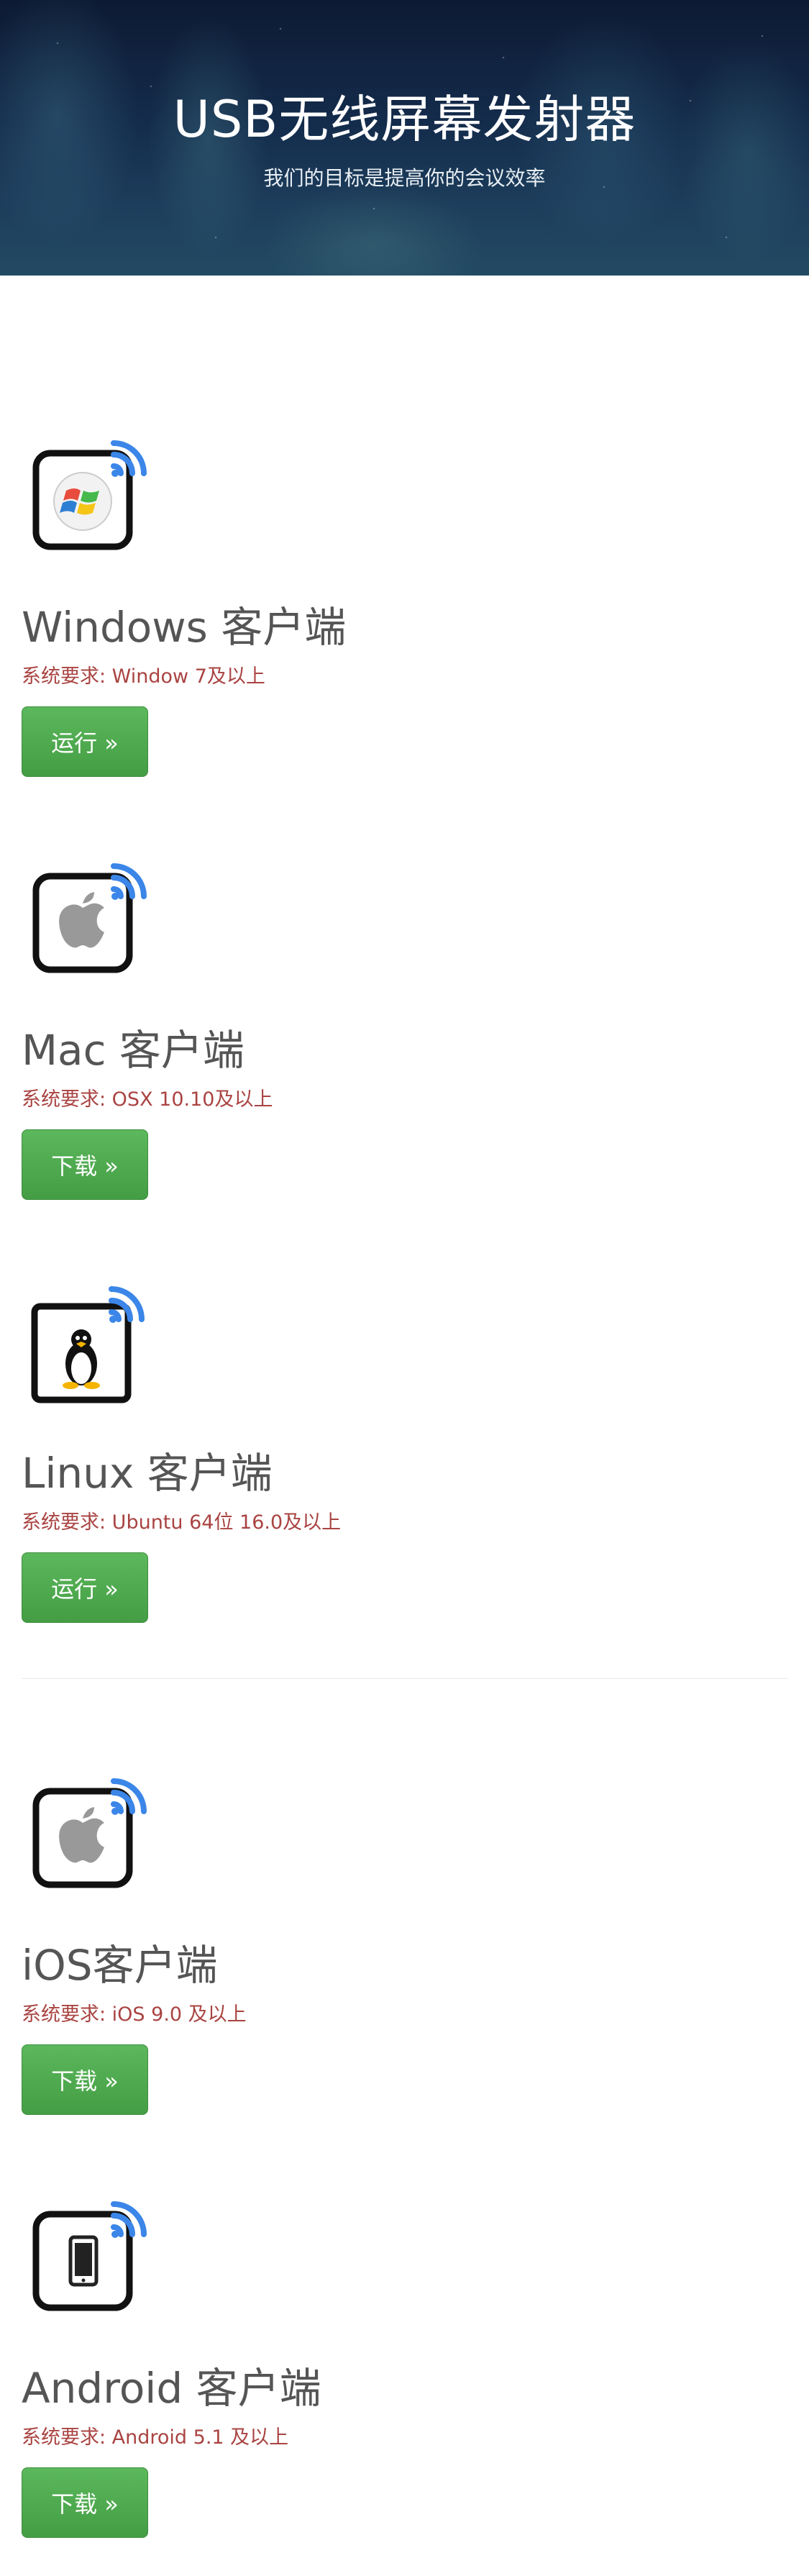 The width and height of the screenshot is (809, 2576). Describe the element at coordinates (404, 178) in the screenshot. I see `page-subtitle: 我们的目标是提高你的会议效率` at that location.